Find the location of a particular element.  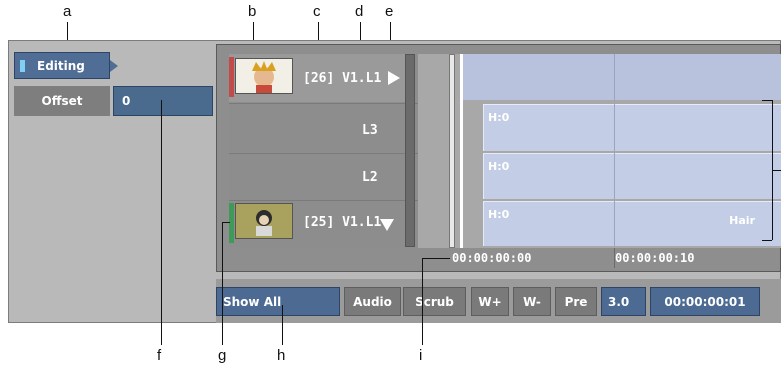

track-header-l3 is located at coordinates (320, 128).